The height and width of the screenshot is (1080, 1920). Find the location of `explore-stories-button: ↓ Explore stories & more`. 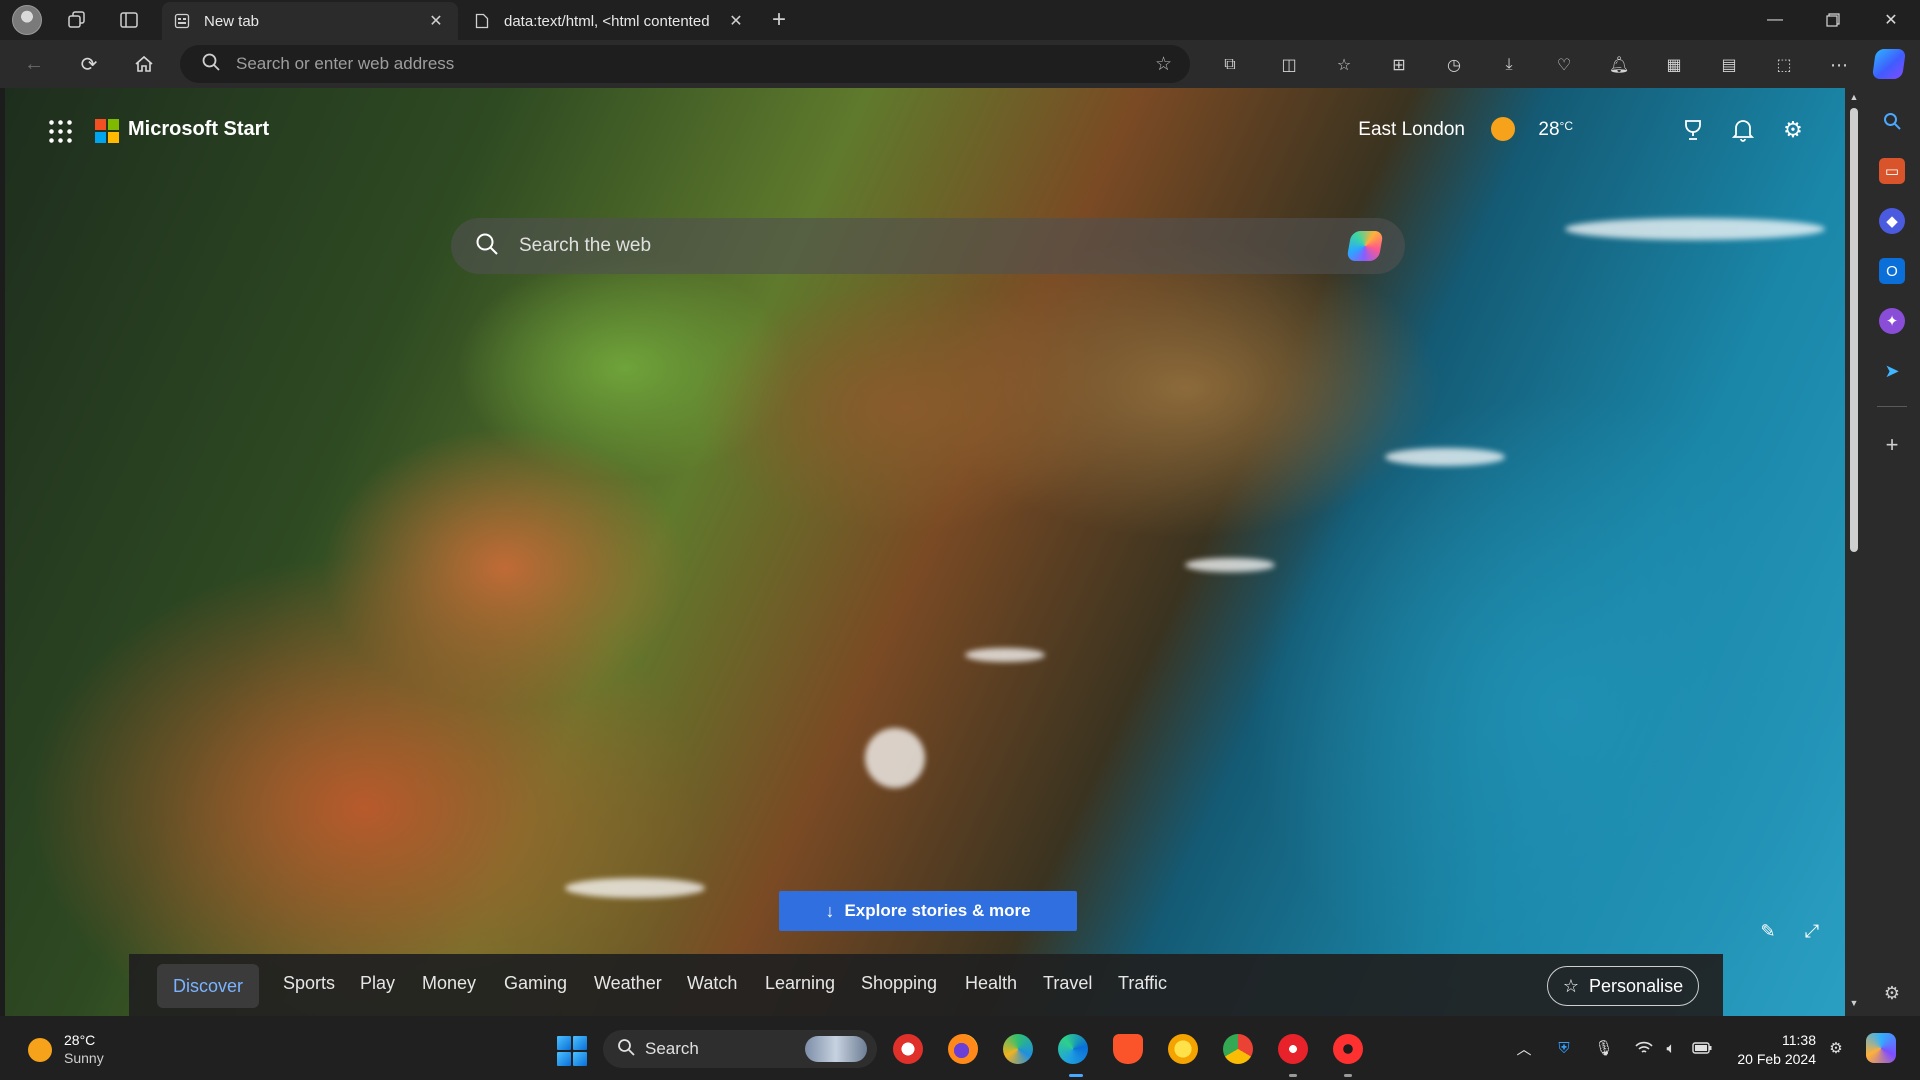

explore-stories-button: ↓ Explore stories & more is located at coordinates (928, 911).